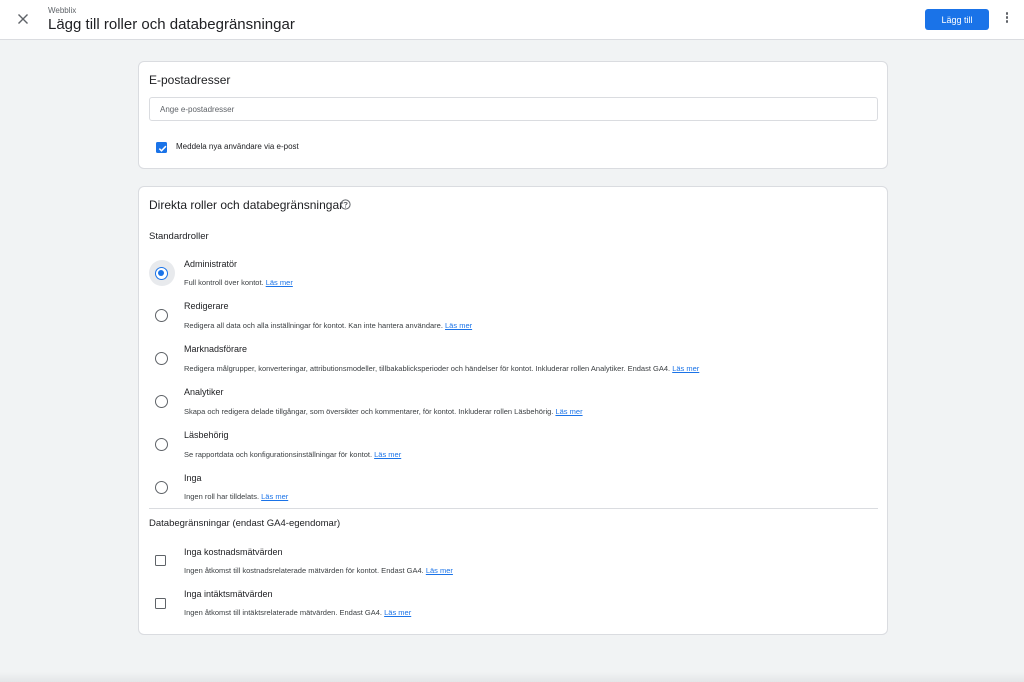 The image size is (1024, 682). I want to click on role-label-analyst: Analytiker, so click(204, 392).